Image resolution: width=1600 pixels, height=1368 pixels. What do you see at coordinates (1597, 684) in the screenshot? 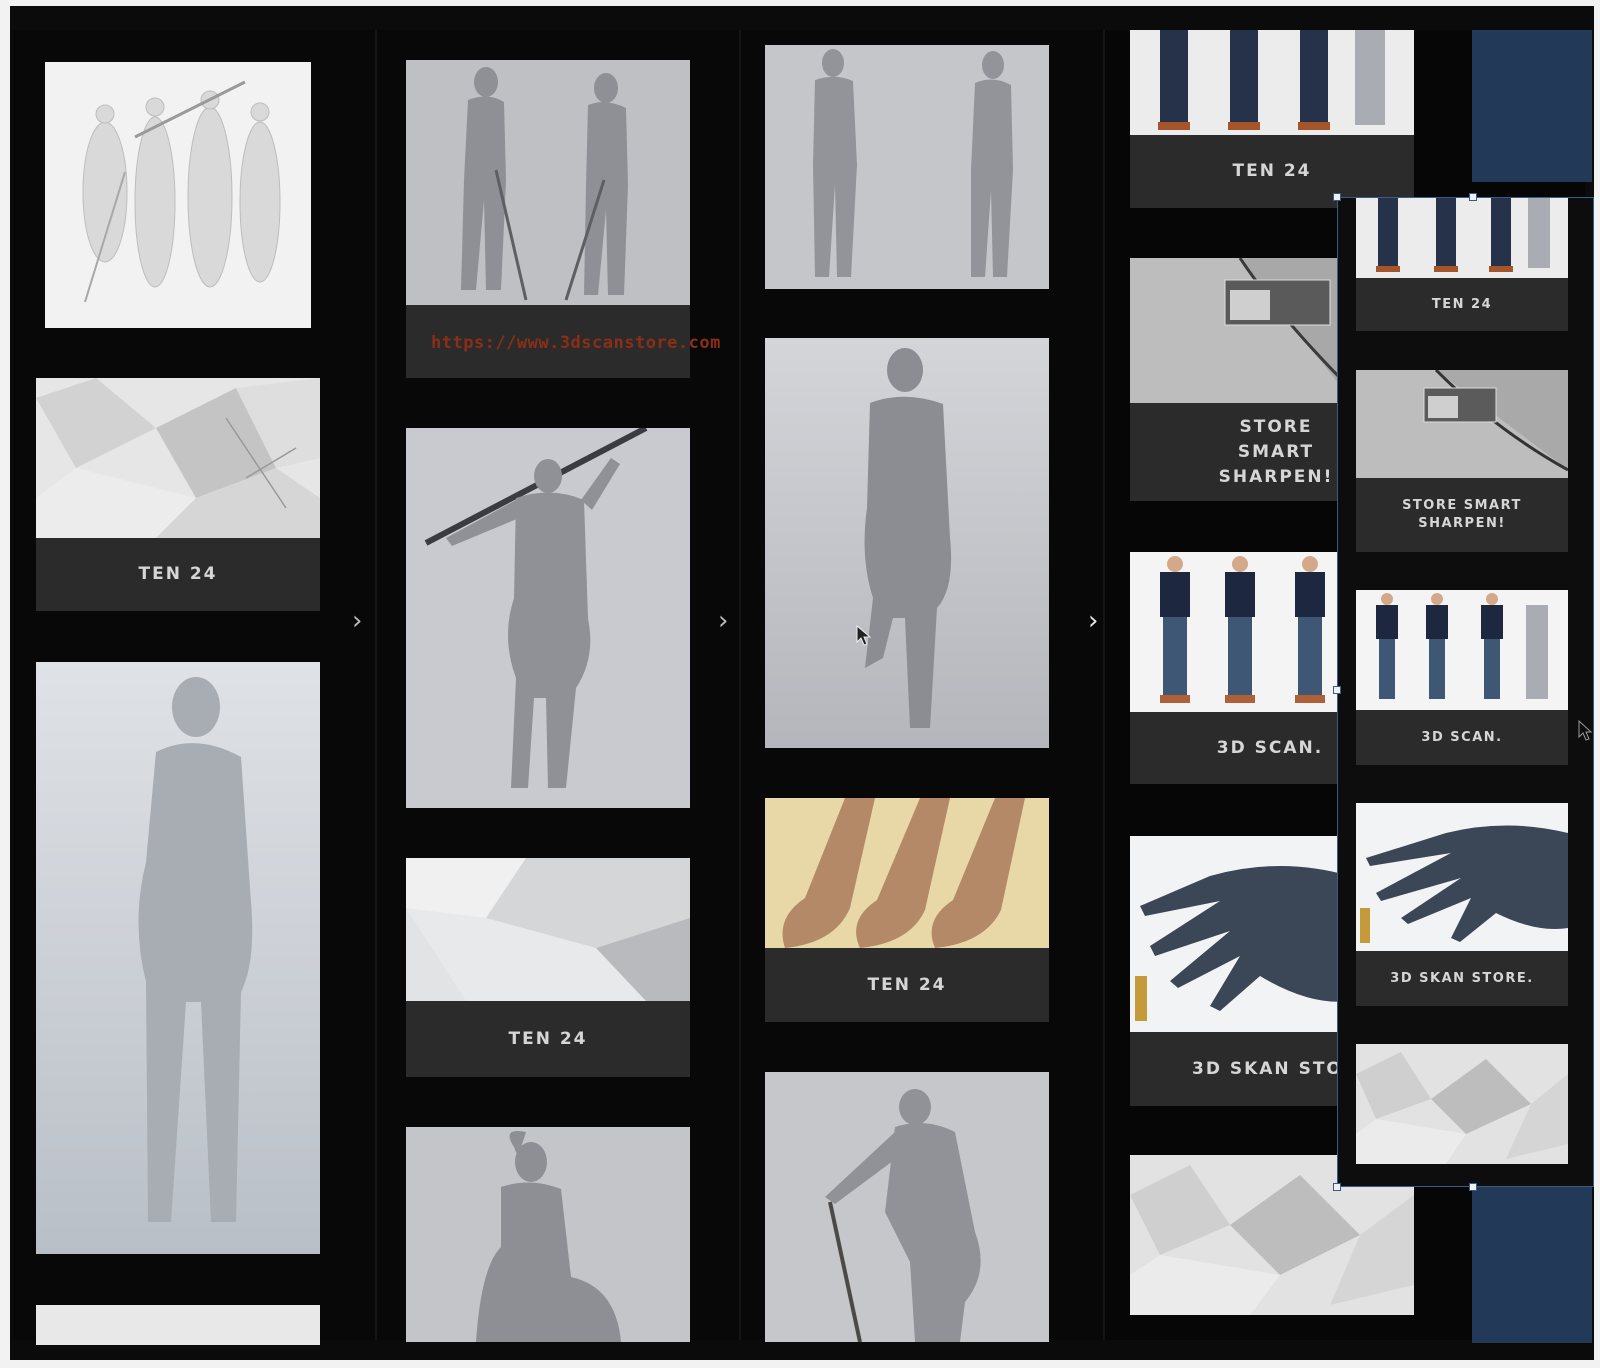
I see `right-border` at bounding box center [1597, 684].